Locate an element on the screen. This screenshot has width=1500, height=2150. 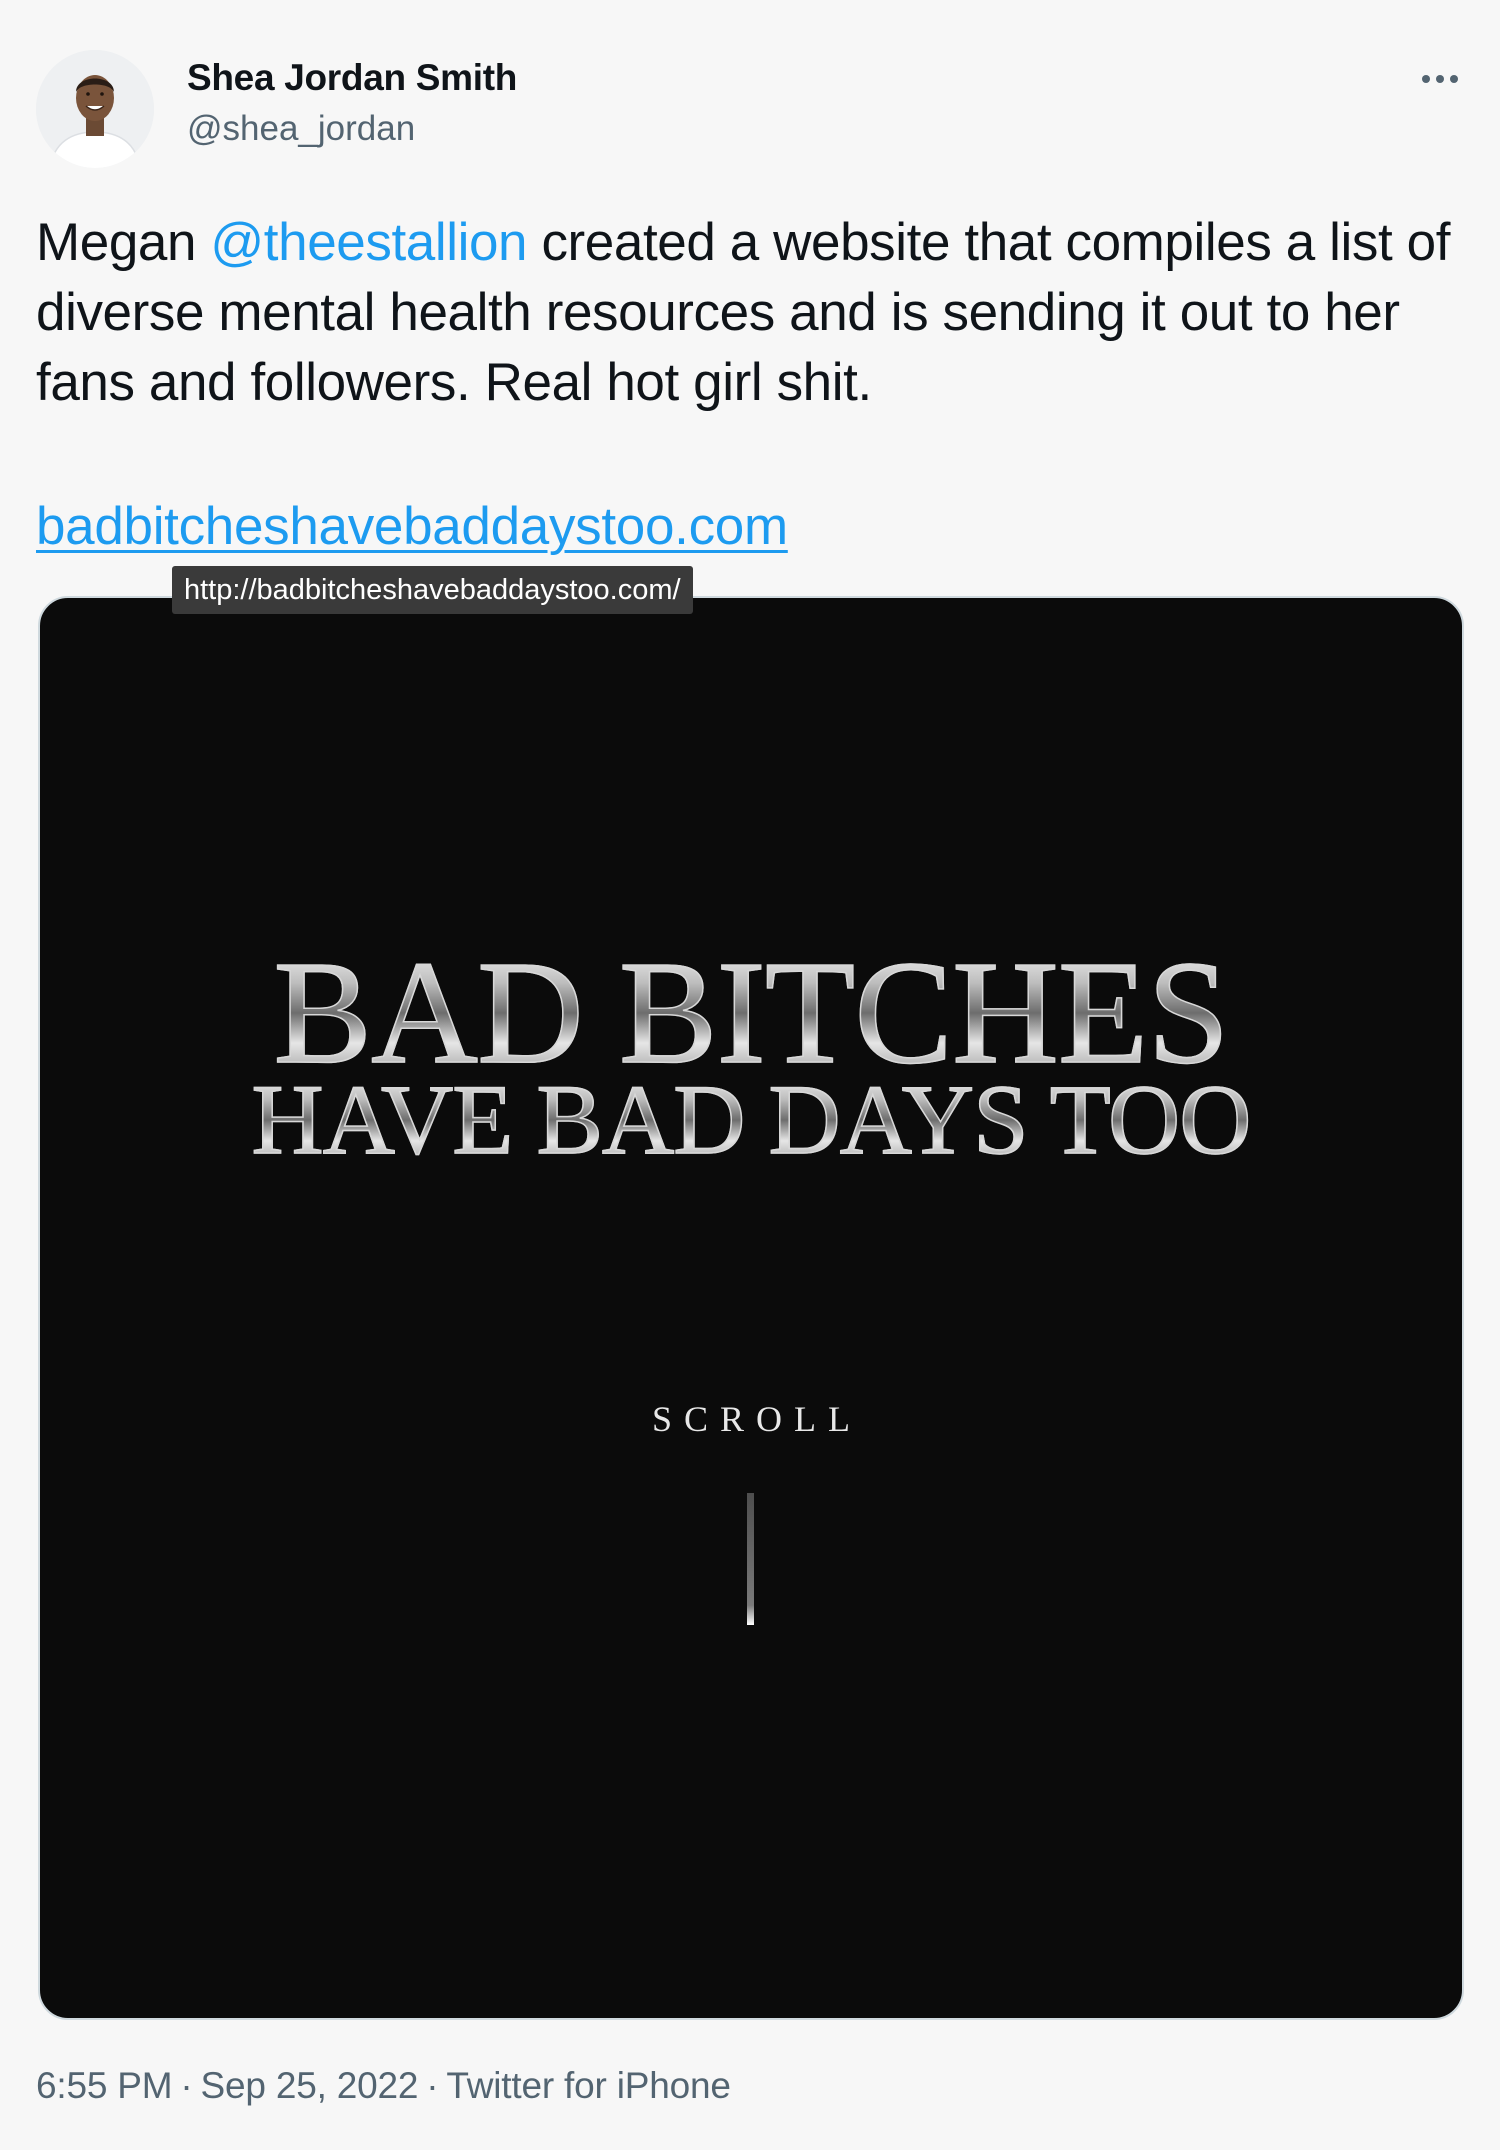
author-handle: @shea_jordan is located at coordinates (301, 129).